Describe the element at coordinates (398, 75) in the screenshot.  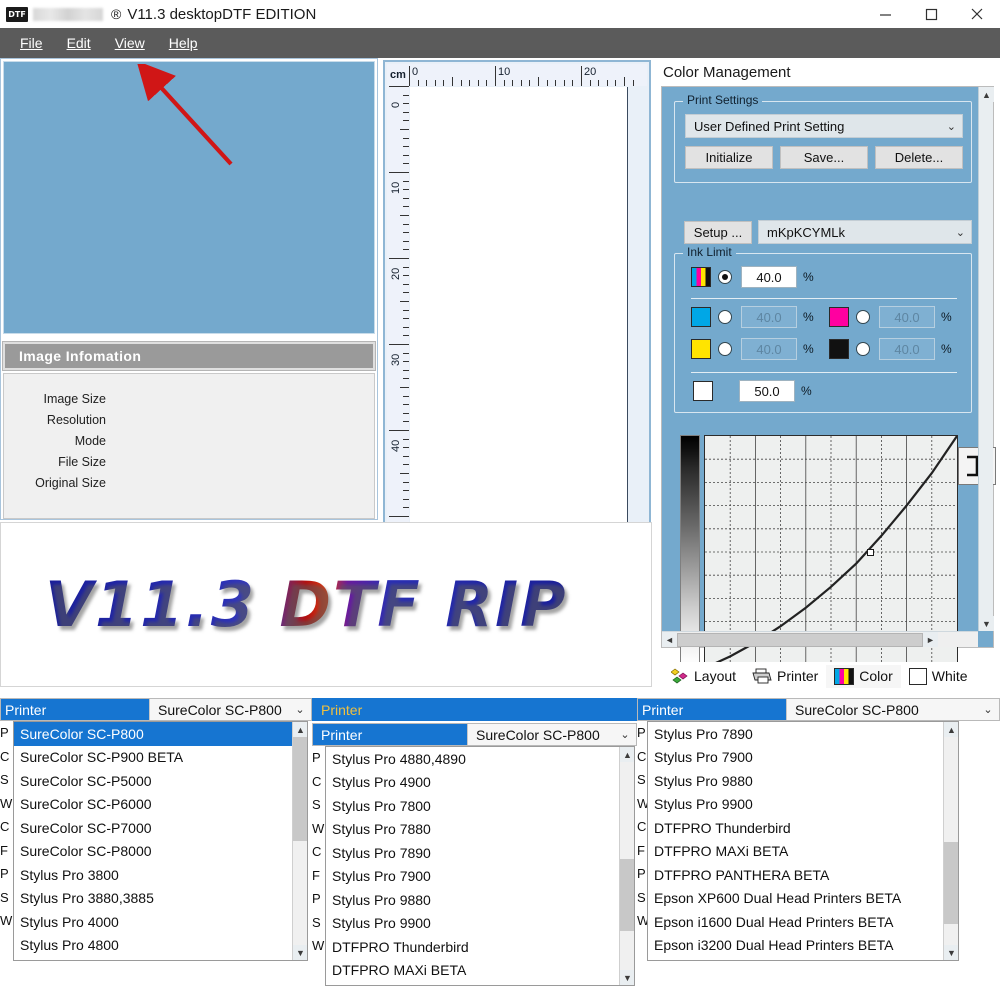
I see `ruler-unit-label: cm` at that location.